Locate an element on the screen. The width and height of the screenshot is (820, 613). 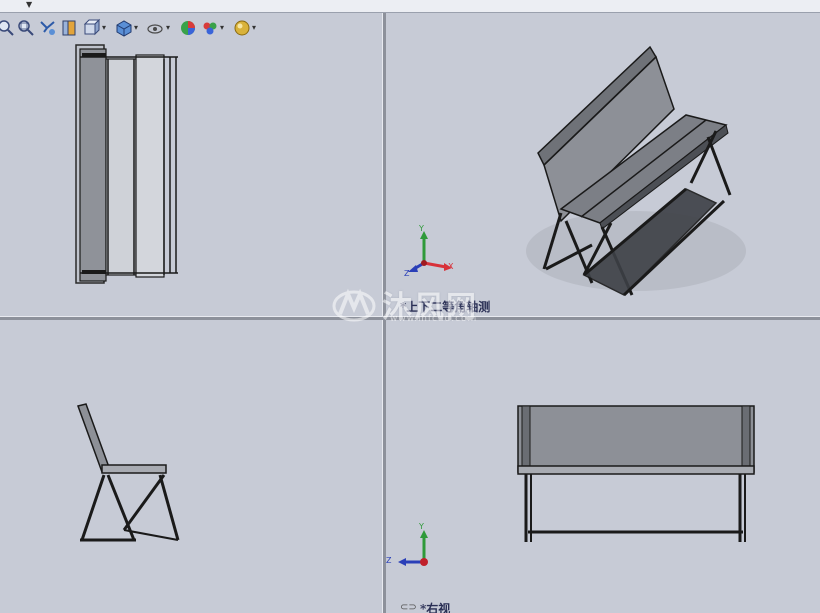
dropdown-arrow-icon: ▼ is located at coordinates (29, 4).